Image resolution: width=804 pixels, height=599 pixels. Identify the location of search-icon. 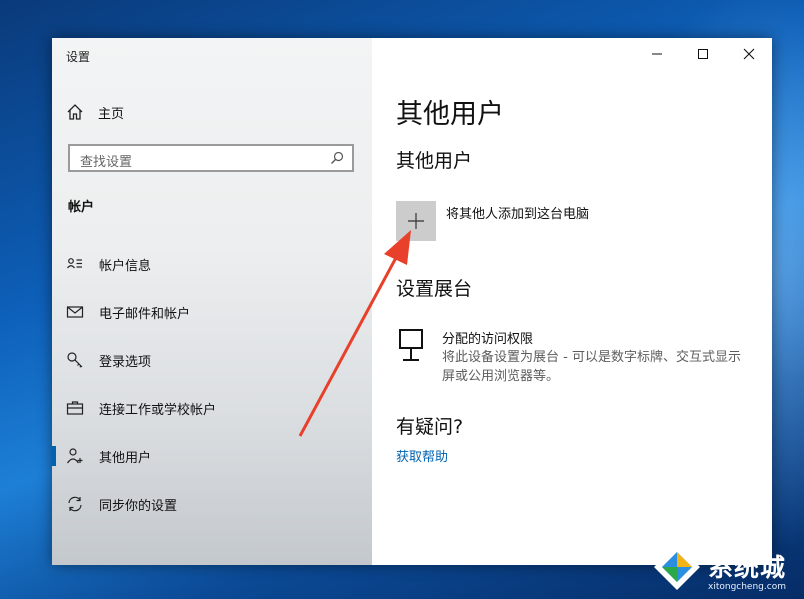
(337, 158).